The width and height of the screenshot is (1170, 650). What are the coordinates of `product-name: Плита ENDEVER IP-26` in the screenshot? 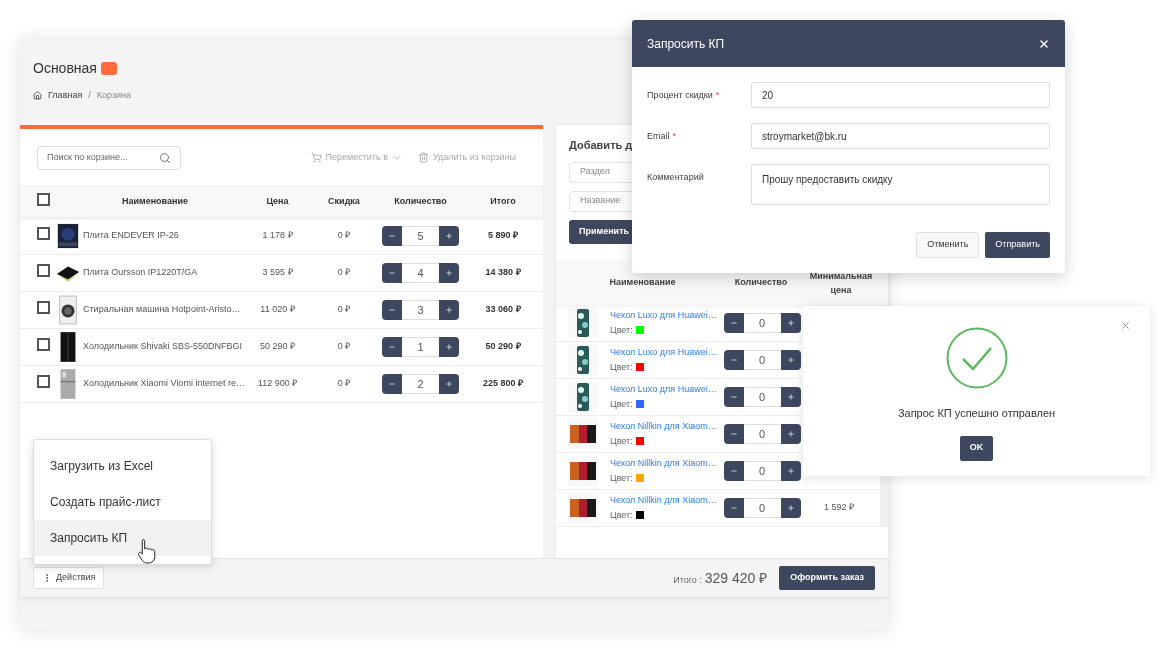 It's located at (131, 236).